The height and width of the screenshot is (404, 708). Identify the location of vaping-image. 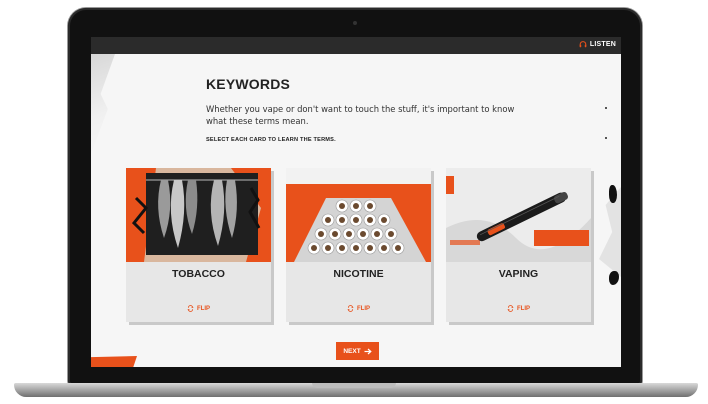
(518, 215).